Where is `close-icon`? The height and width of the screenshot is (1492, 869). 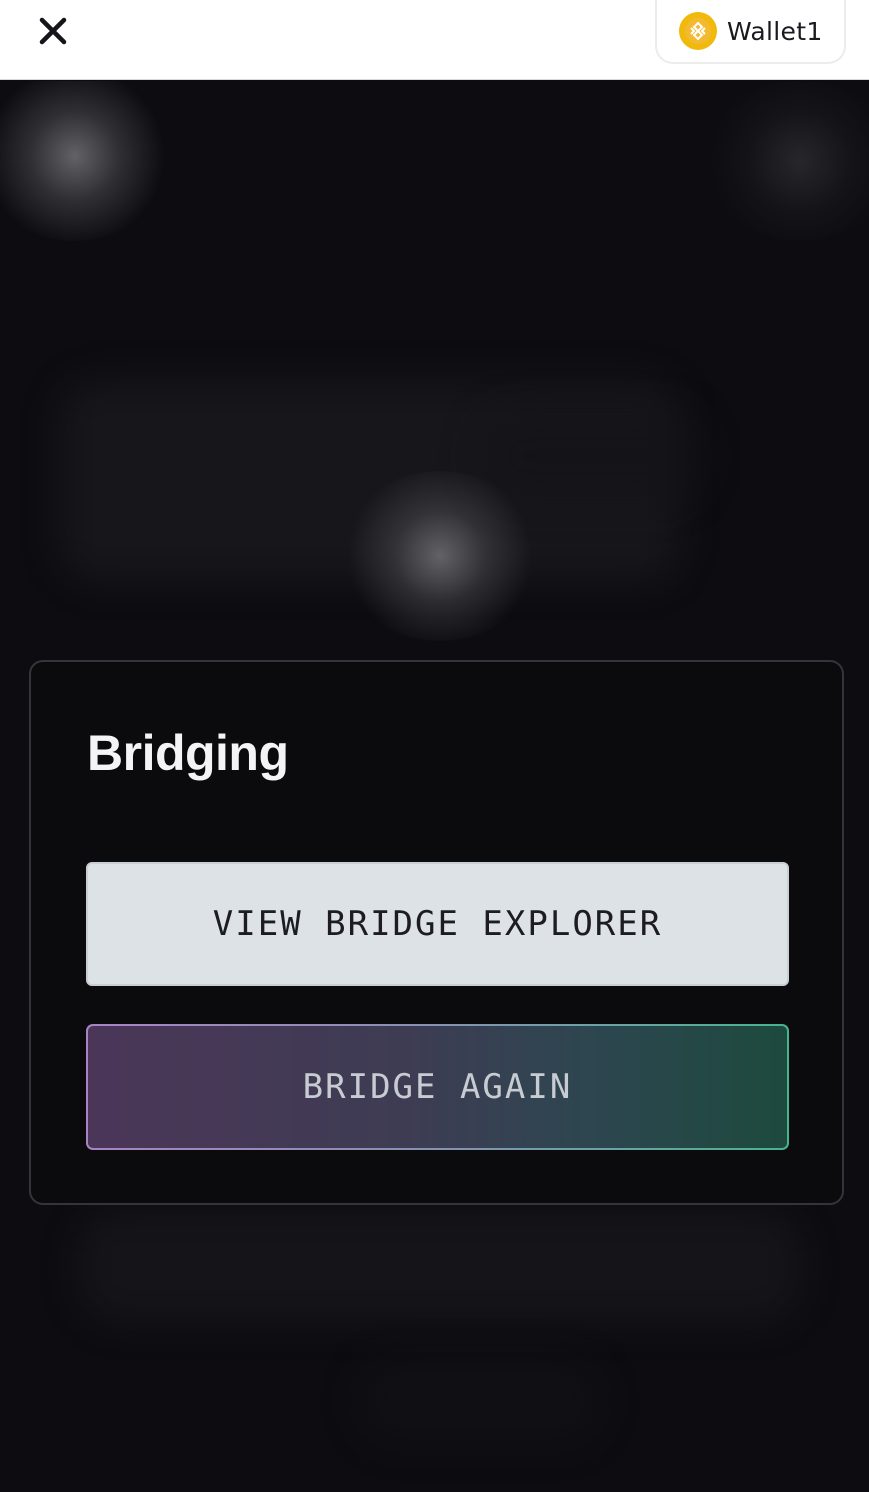 close-icon is located at coordinates (53, 31).